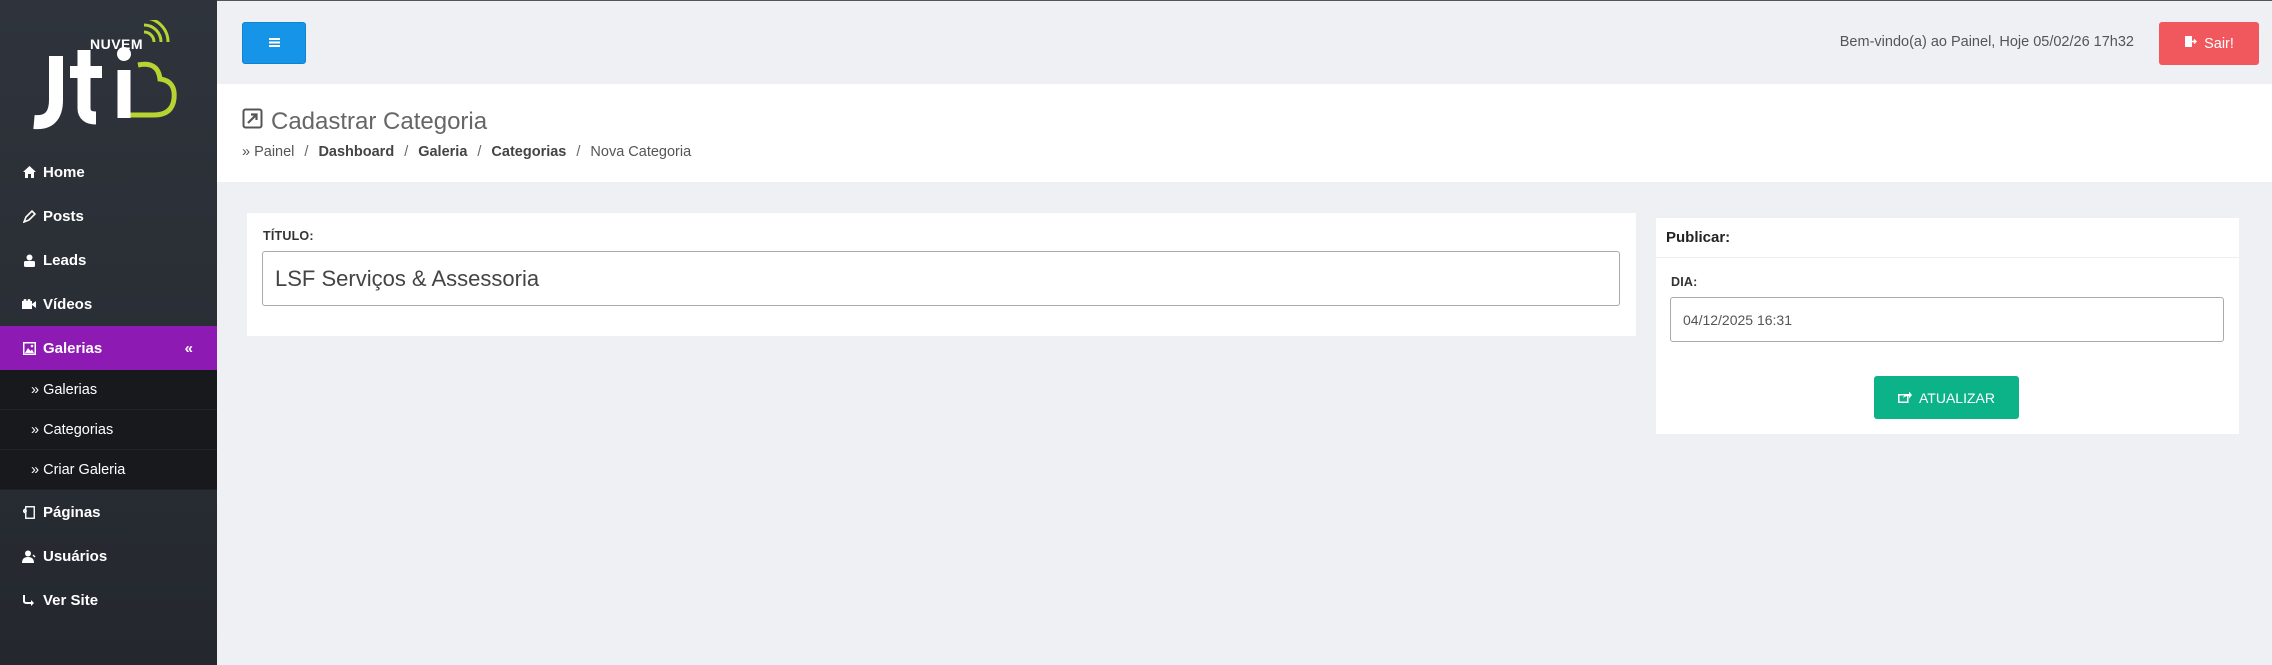 The width and height of the screenshot is (2272, 665). What do you see at coordinates (1684, 282) in the screenshot?
I see `dia-label: DIA:` at bounding box center [1684, 282].